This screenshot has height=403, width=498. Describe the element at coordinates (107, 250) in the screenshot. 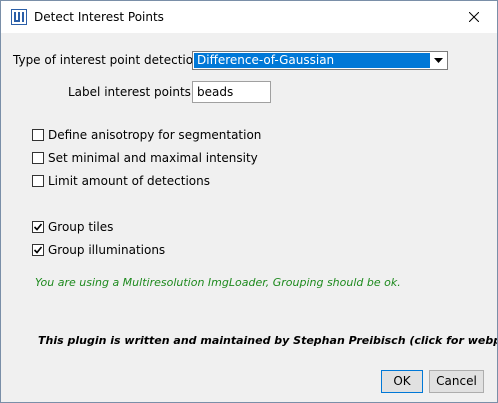

I see `group-illuminations-label: Group illuminations` at that location.